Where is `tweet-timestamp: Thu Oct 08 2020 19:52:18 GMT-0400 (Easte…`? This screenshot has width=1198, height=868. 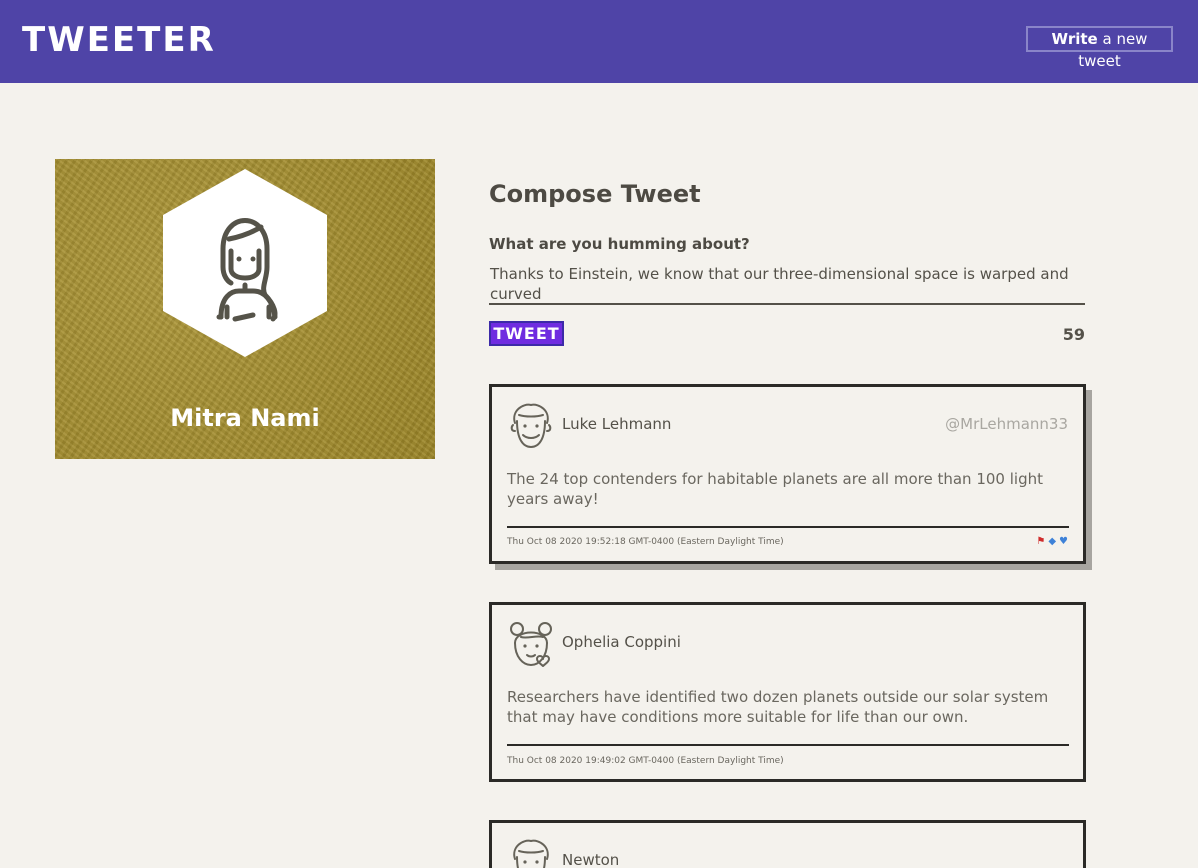 tweet-timestamp: Thu Oct 08 2020 19:52:18 GMT-0400 (Easte… is located at coordinates (645, 542).